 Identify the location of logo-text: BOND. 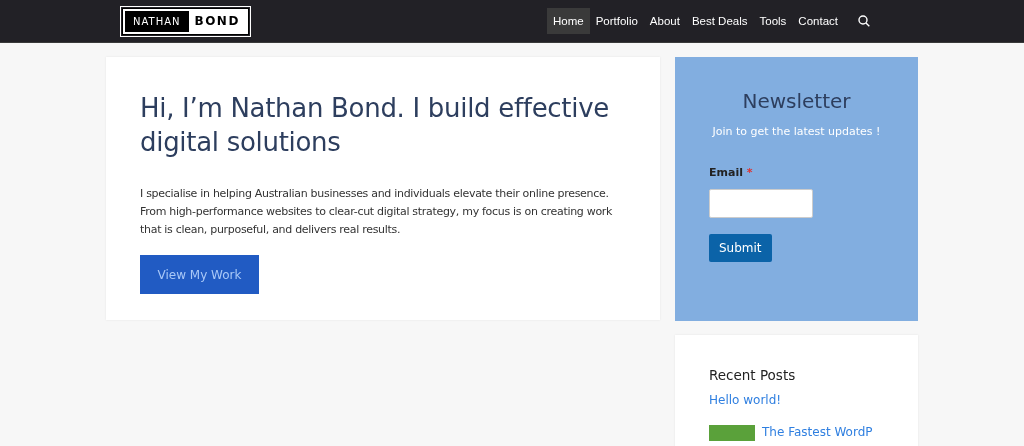
(217, 21).